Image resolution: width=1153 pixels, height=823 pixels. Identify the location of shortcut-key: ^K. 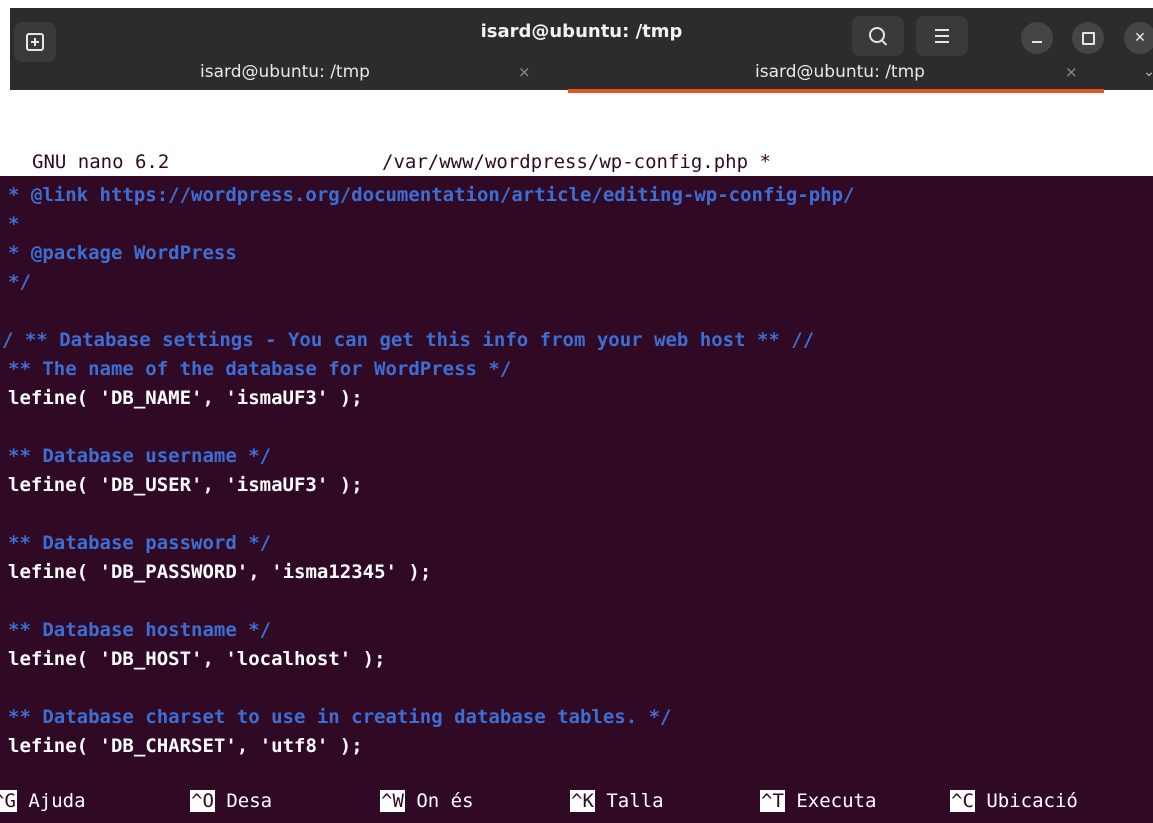
(582, 801).